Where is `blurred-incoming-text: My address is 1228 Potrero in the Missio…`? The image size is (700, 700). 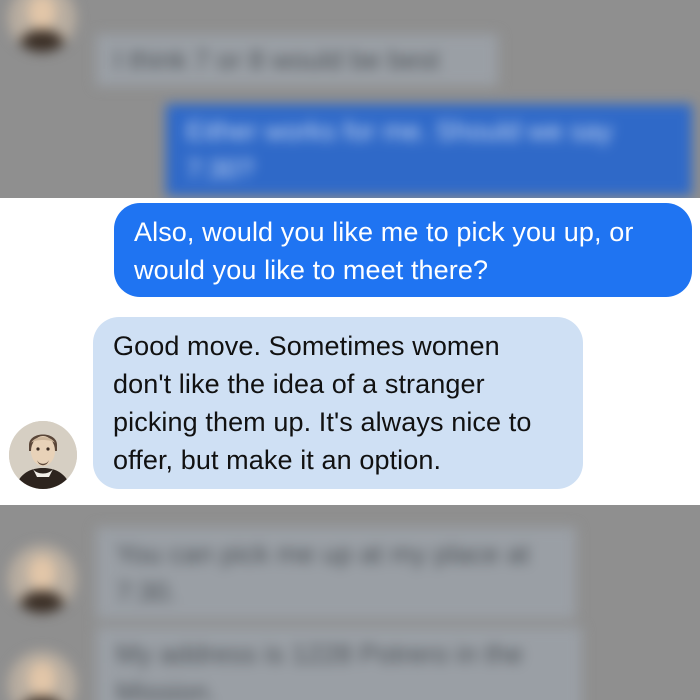
blurred-incoming-text: My address is 1228 Potrero in the Missio… is located at coordinates (320, 669).